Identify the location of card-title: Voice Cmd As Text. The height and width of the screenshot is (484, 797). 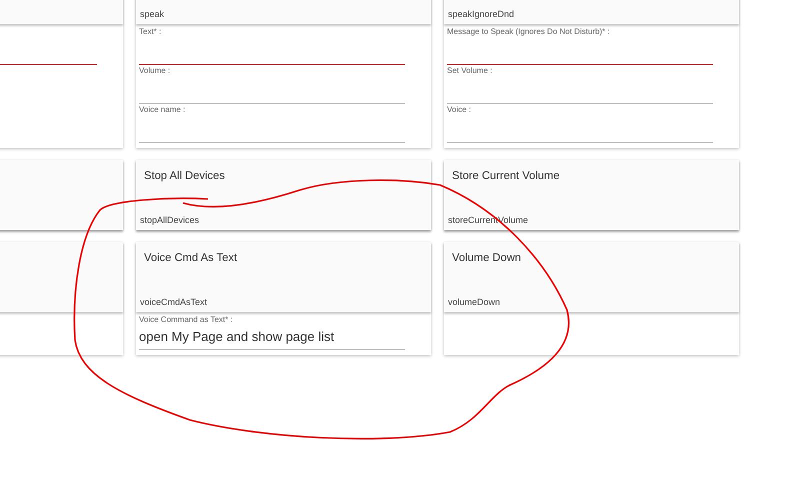
(191, 258).